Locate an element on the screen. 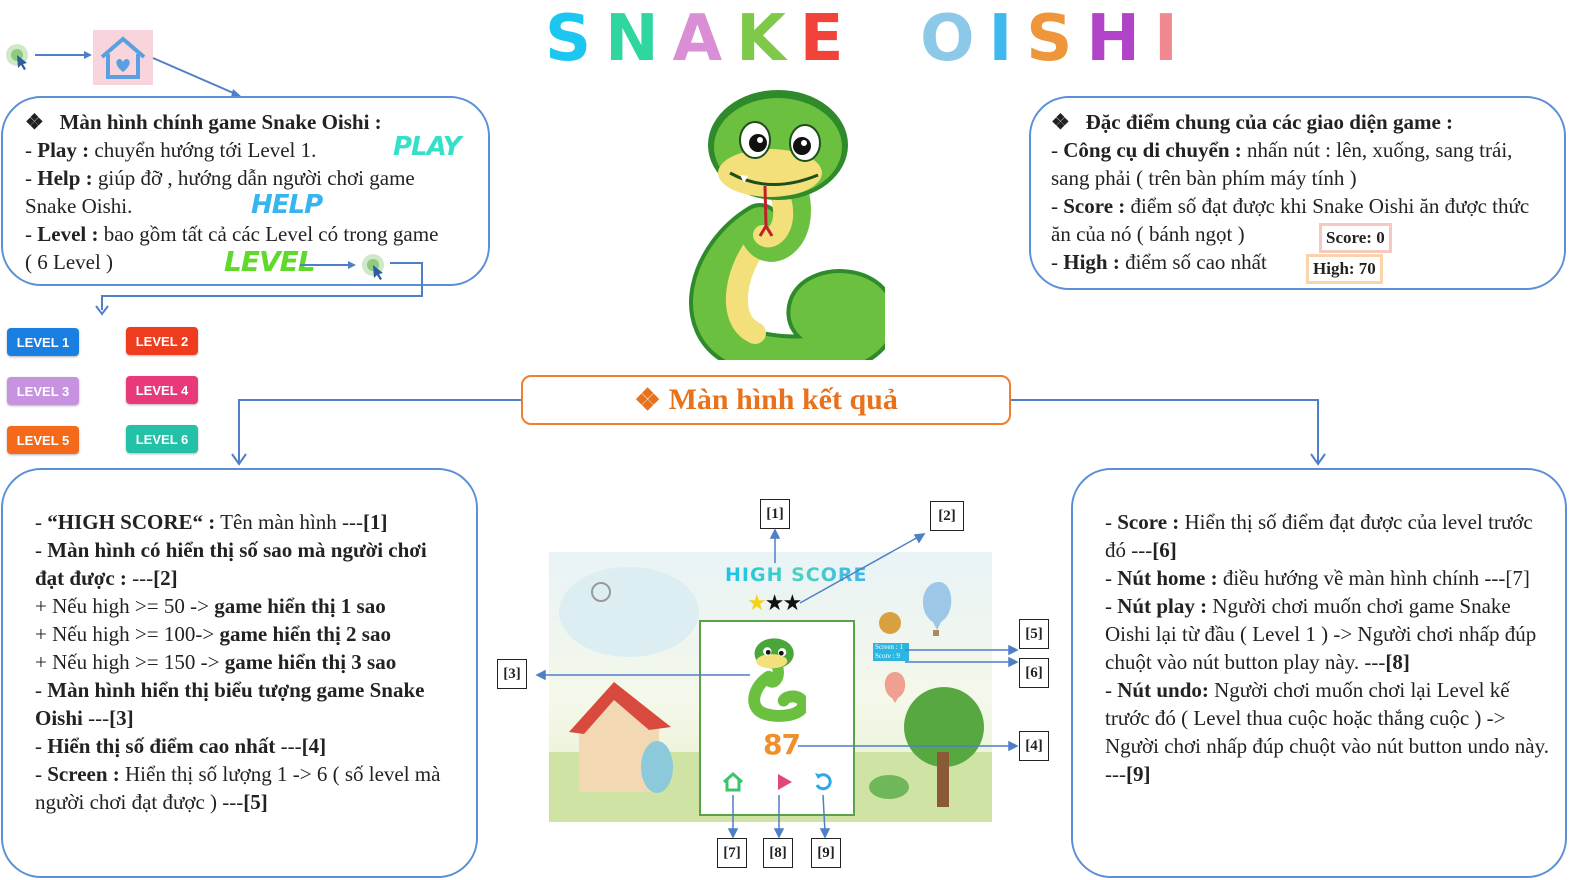  undo-button is located at coordinates (823, 782).